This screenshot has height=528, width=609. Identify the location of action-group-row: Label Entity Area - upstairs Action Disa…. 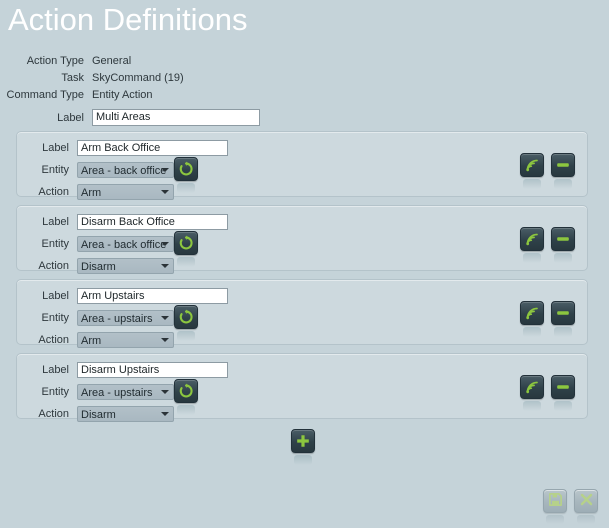
(302, 387).